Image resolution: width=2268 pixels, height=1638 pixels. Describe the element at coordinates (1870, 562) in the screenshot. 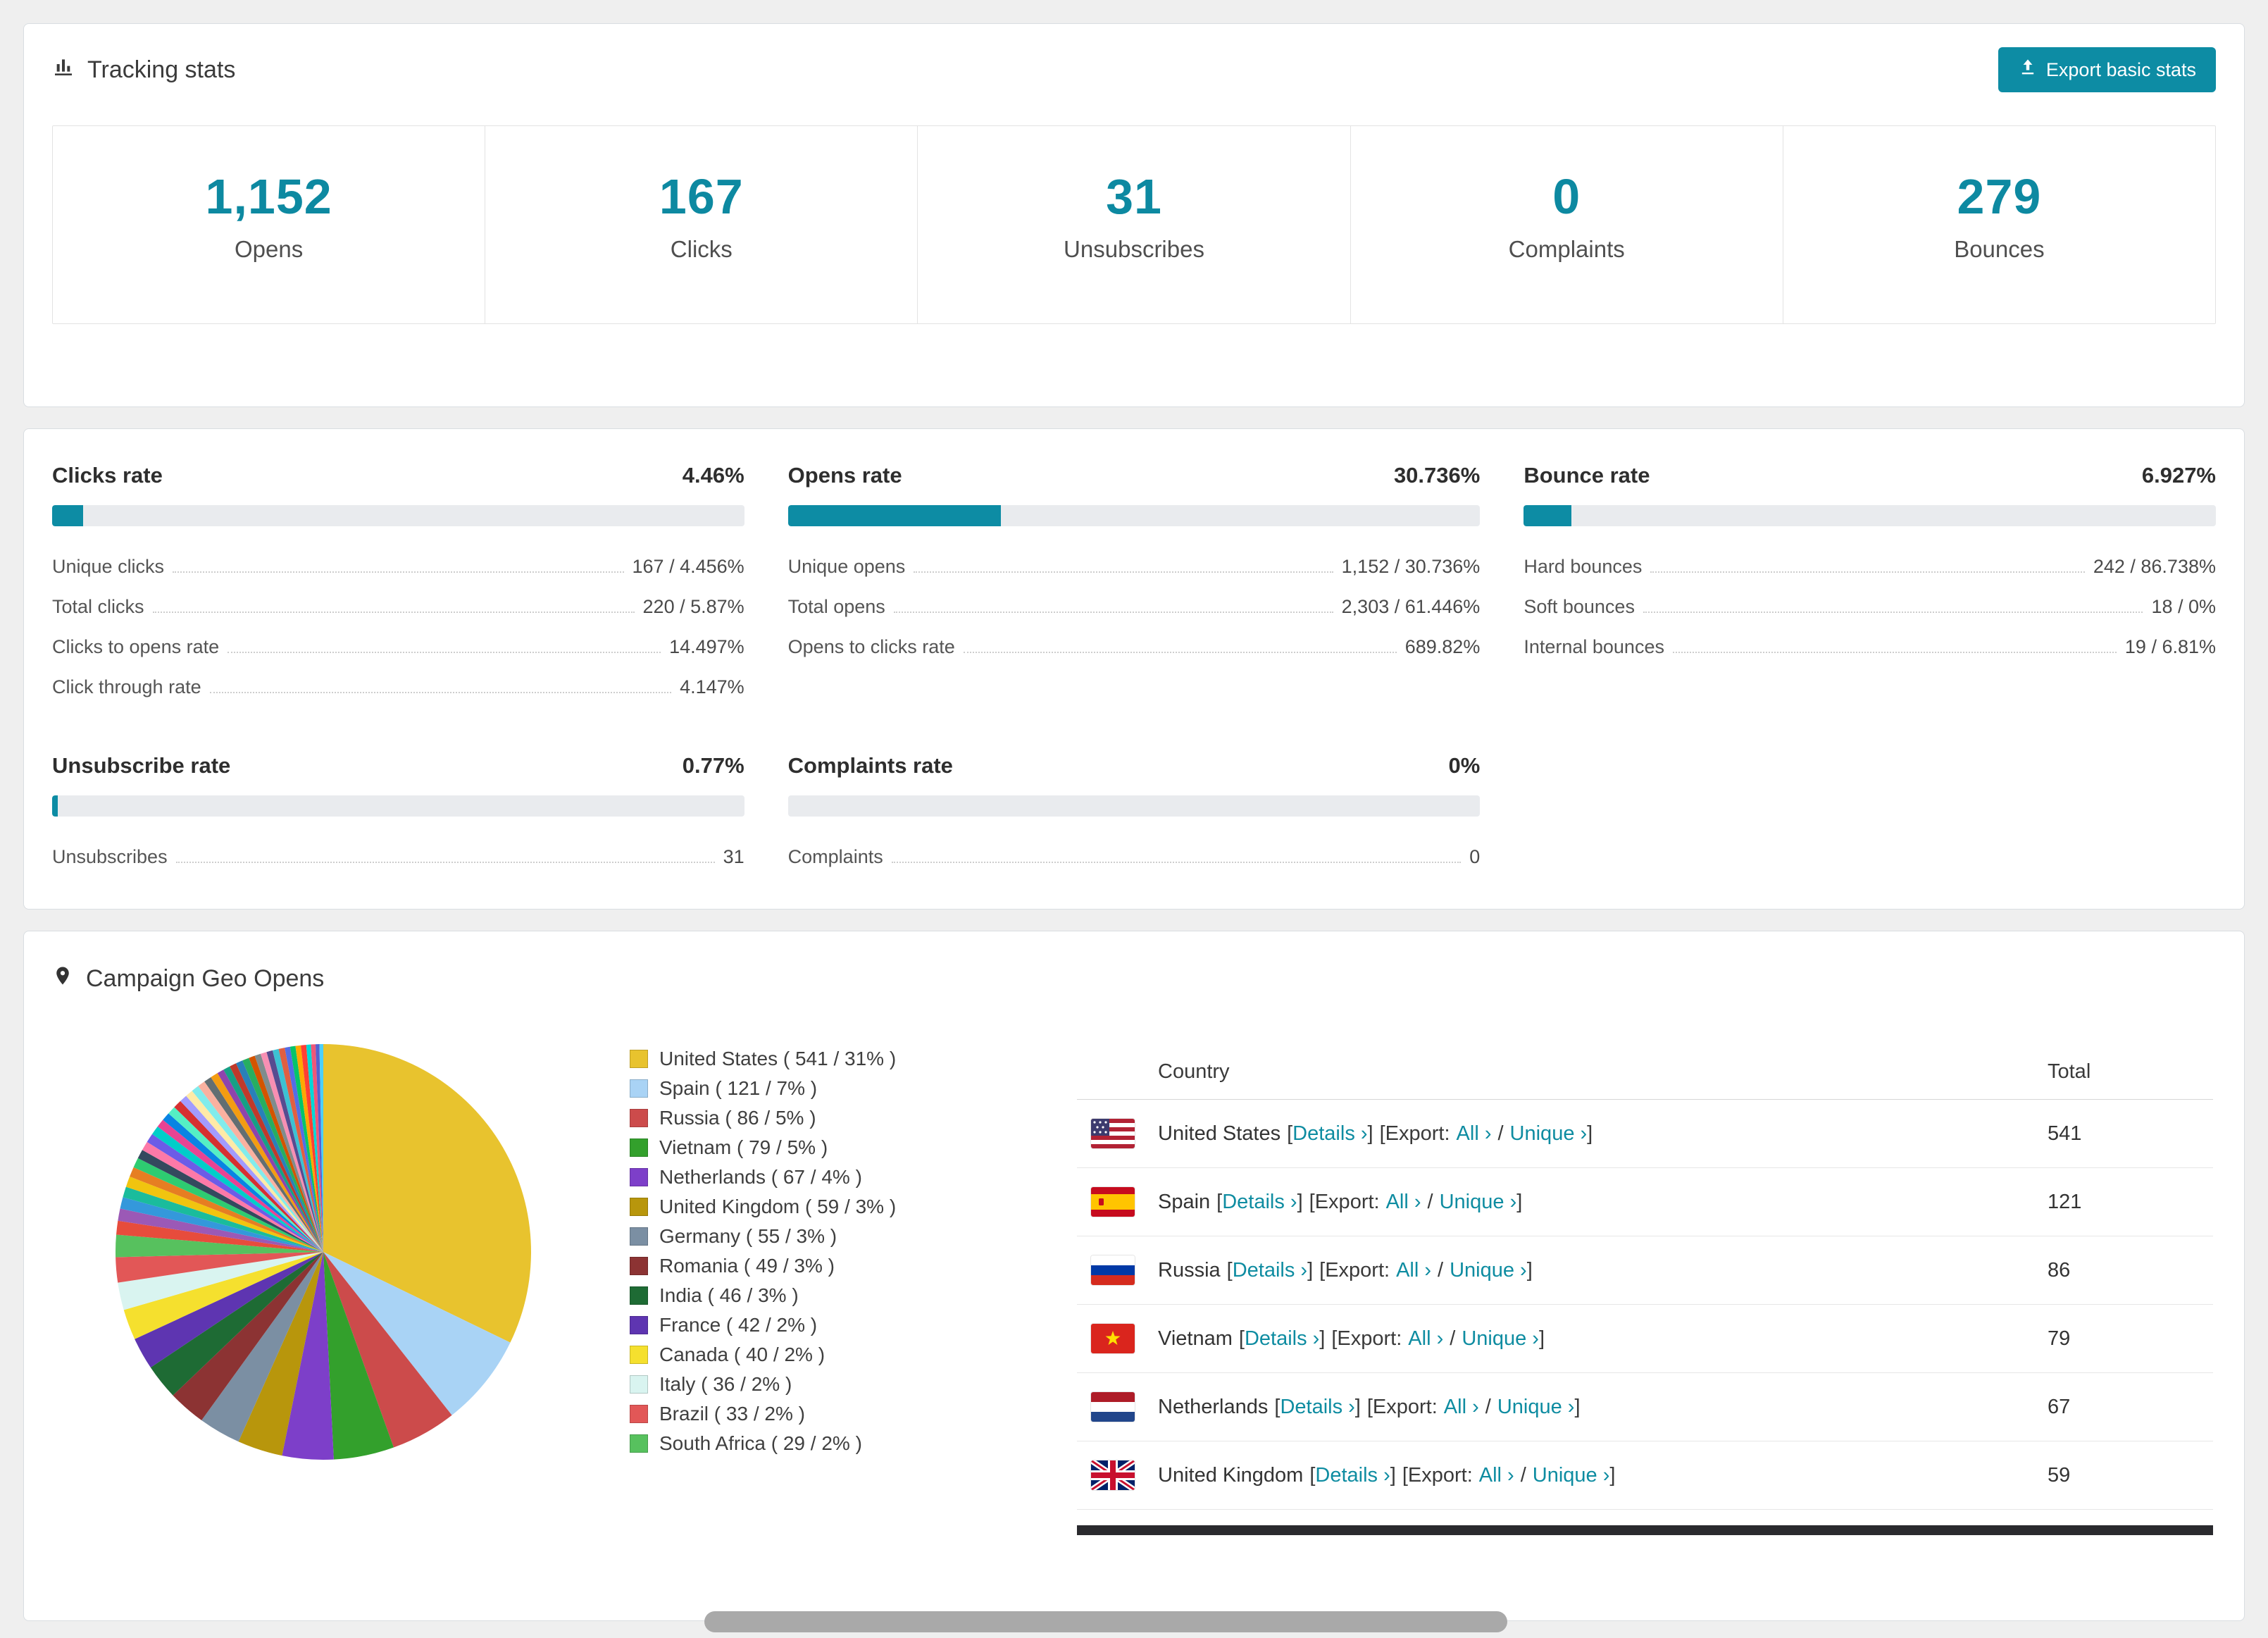

I see `rate-detail-row: Hard bounces 242 / 86.738%` at that location.